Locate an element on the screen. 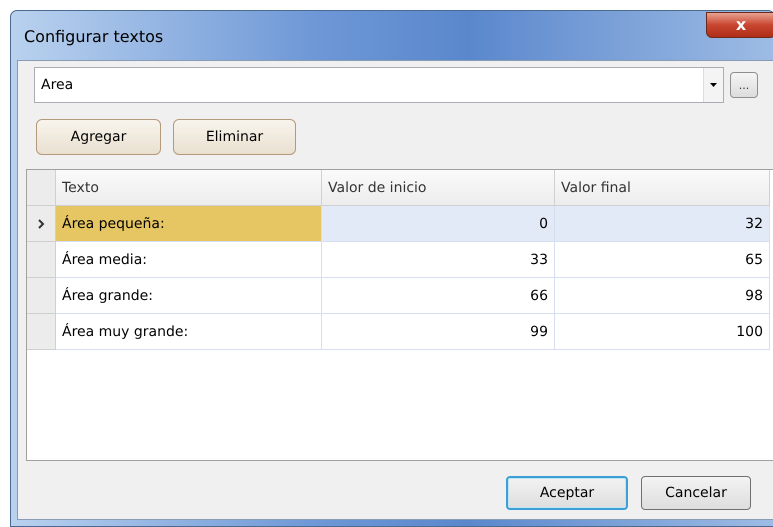 The width and height of the screenshot is (773, 527). window-title: Configurar textos is located at coordinates (93, 36).